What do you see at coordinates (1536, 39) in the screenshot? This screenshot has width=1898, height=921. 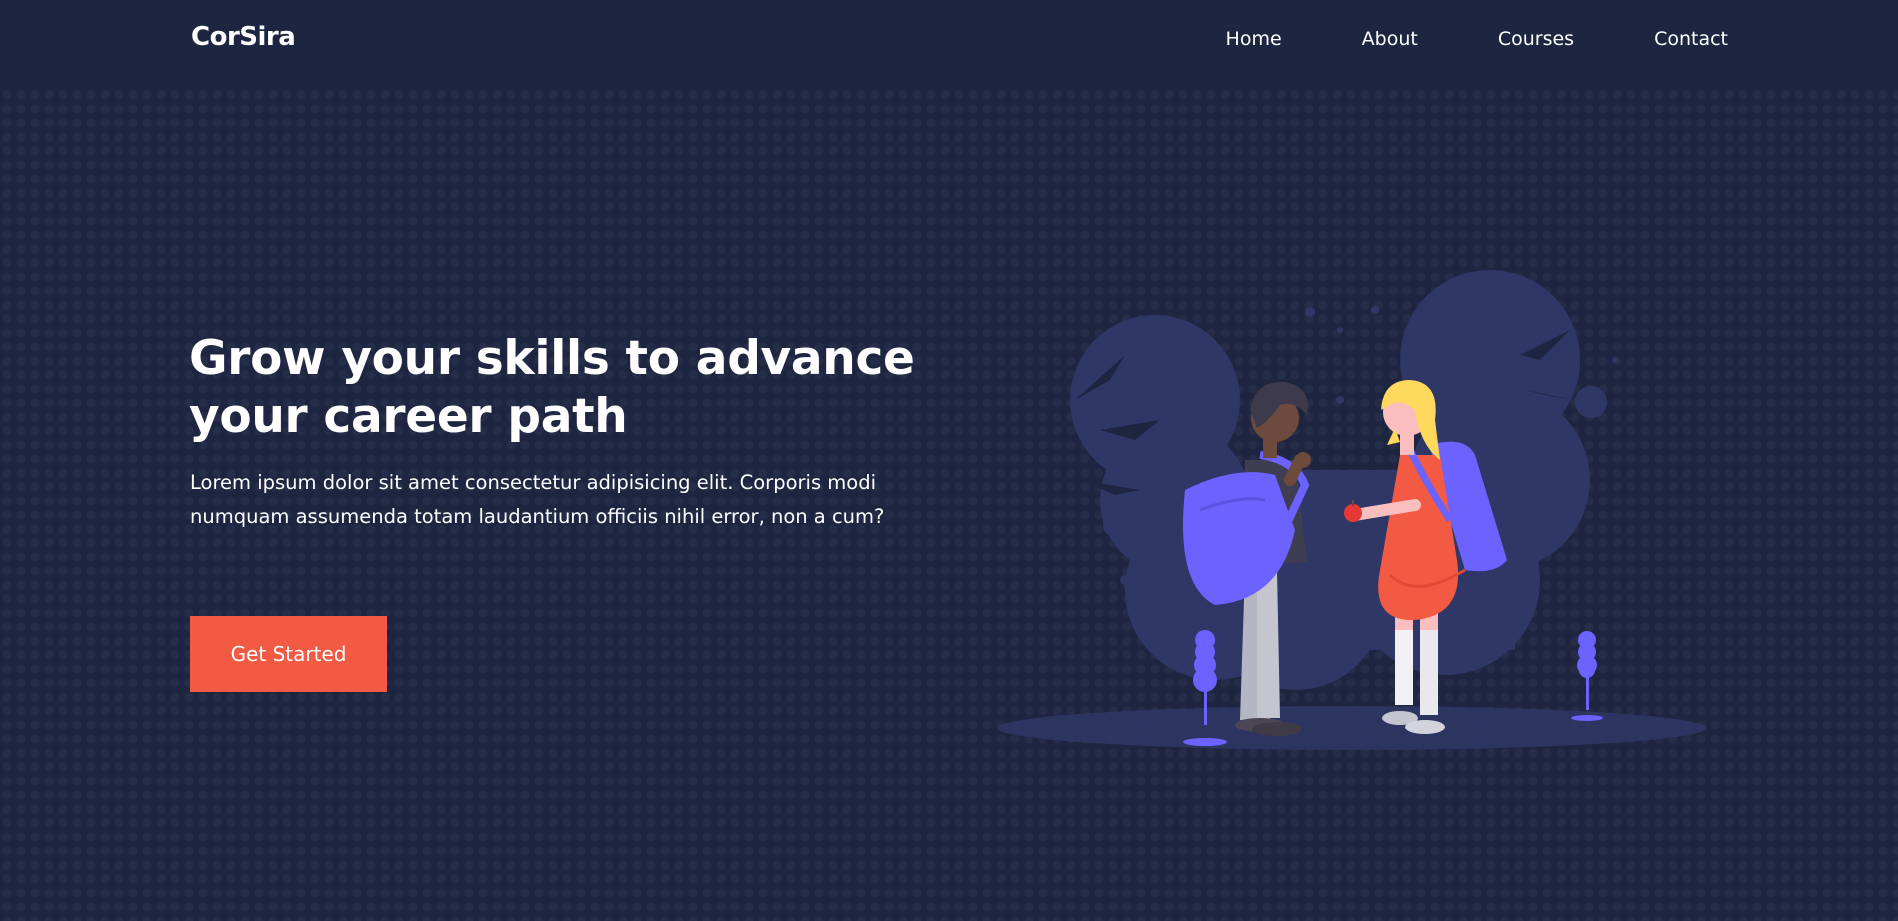 I see `nav-item-courses: Courses` at bounding box center [1536, 39].